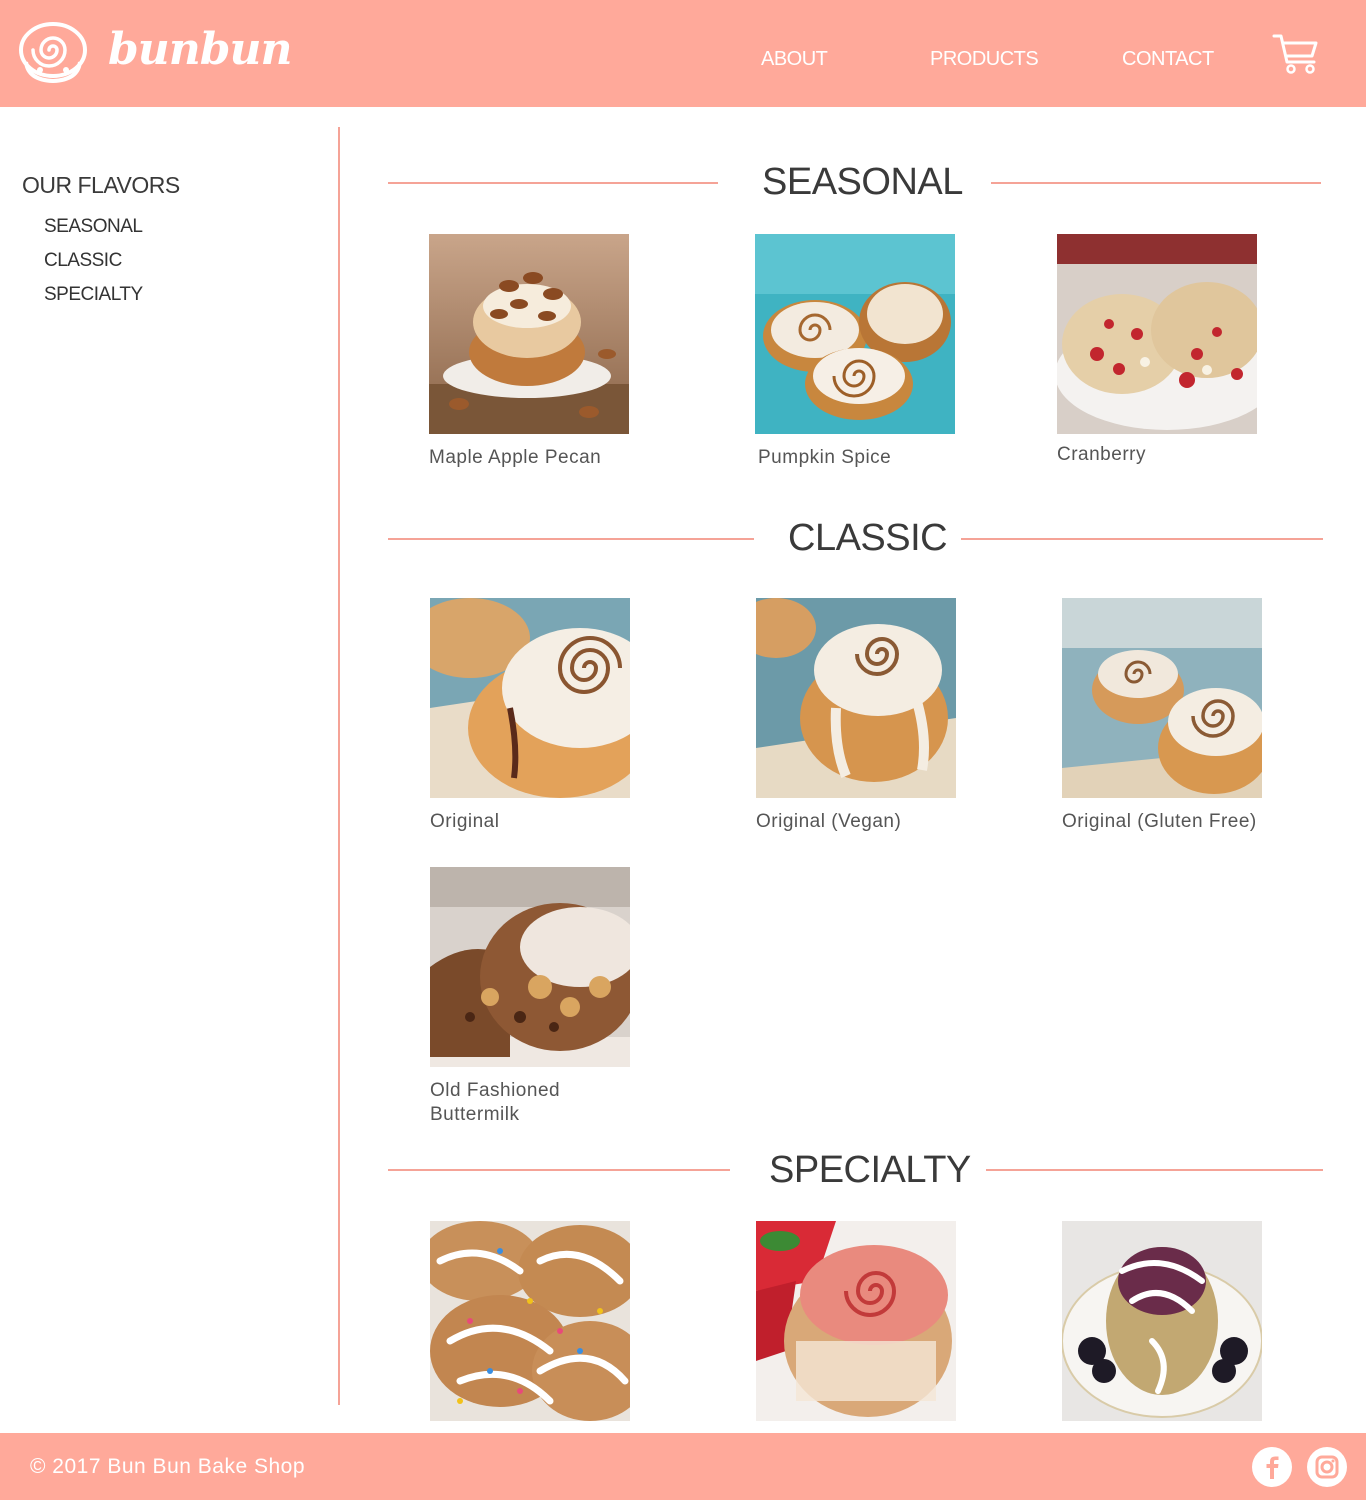 This screenshot has height=1500, width=1366. I want to click on sidebar-item-specialty: SPECIALTY, so click(93, 295).